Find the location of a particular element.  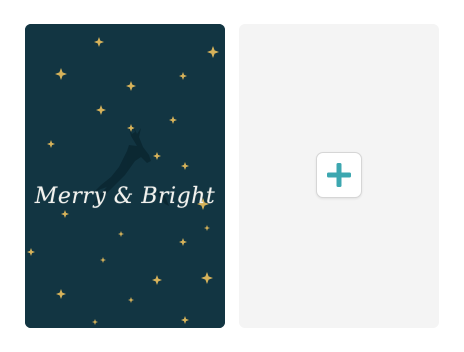

plus-icon is located at coordinates (339, 175).